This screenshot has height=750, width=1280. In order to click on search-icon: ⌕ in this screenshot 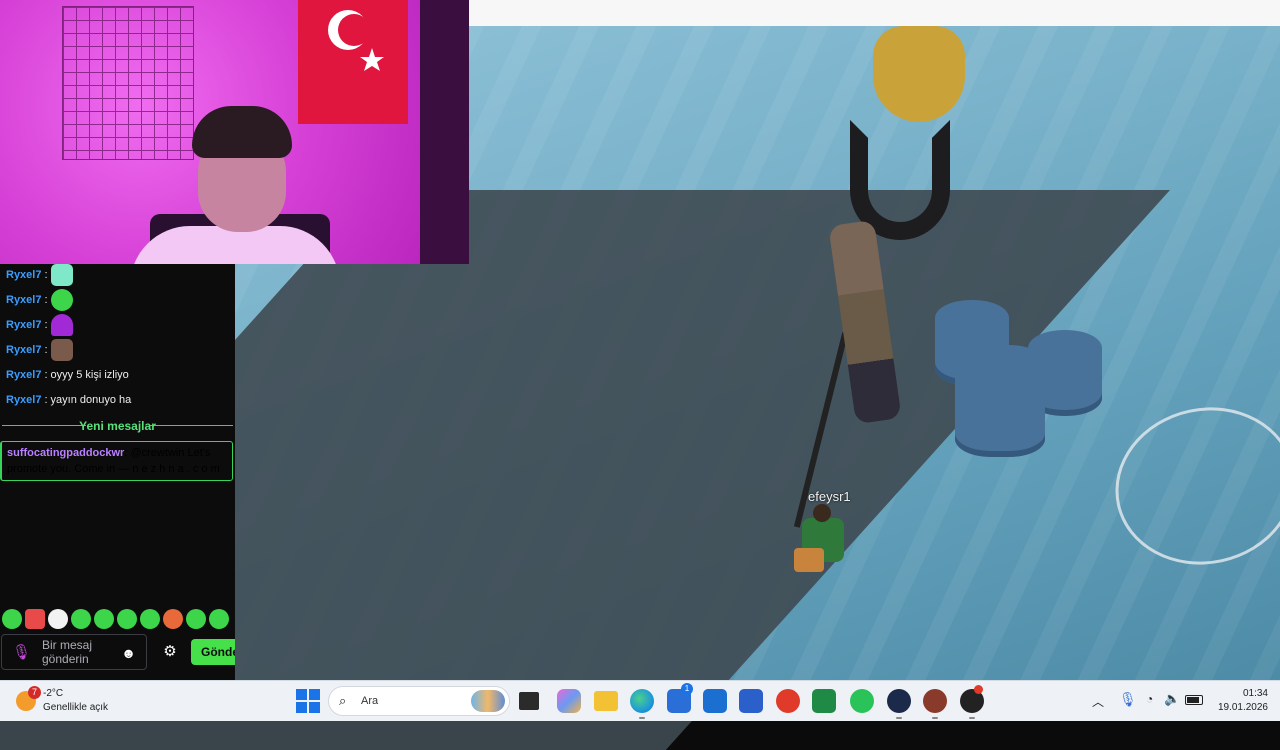, I will do `click(343, 700)`.